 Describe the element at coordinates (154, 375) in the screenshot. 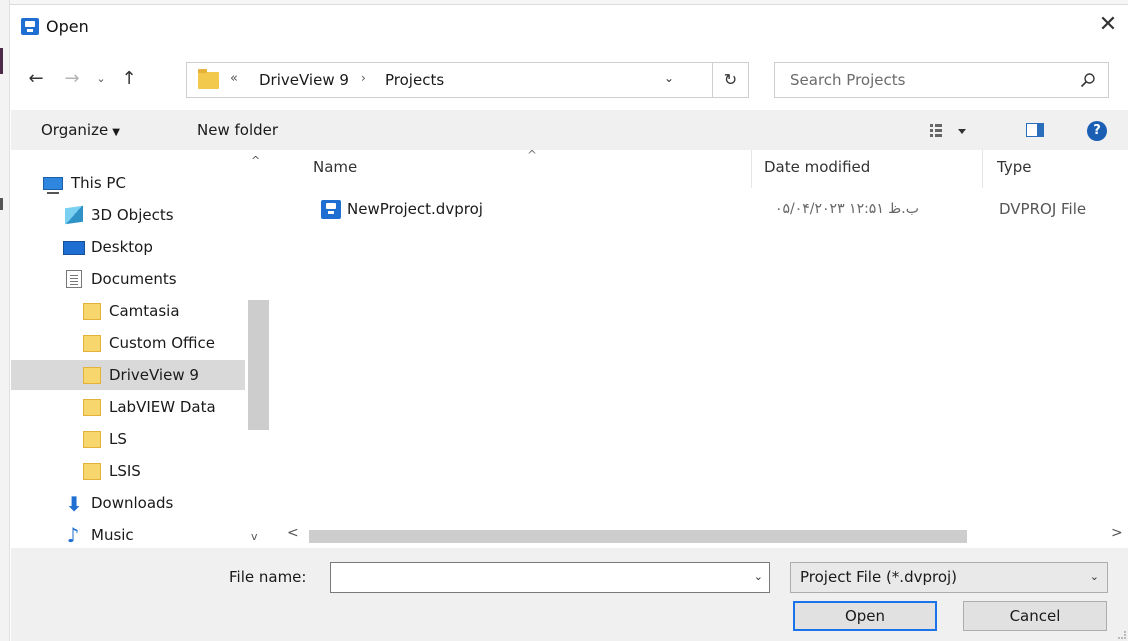

I see `sidebar-item-label: DriveView 9` at that location.